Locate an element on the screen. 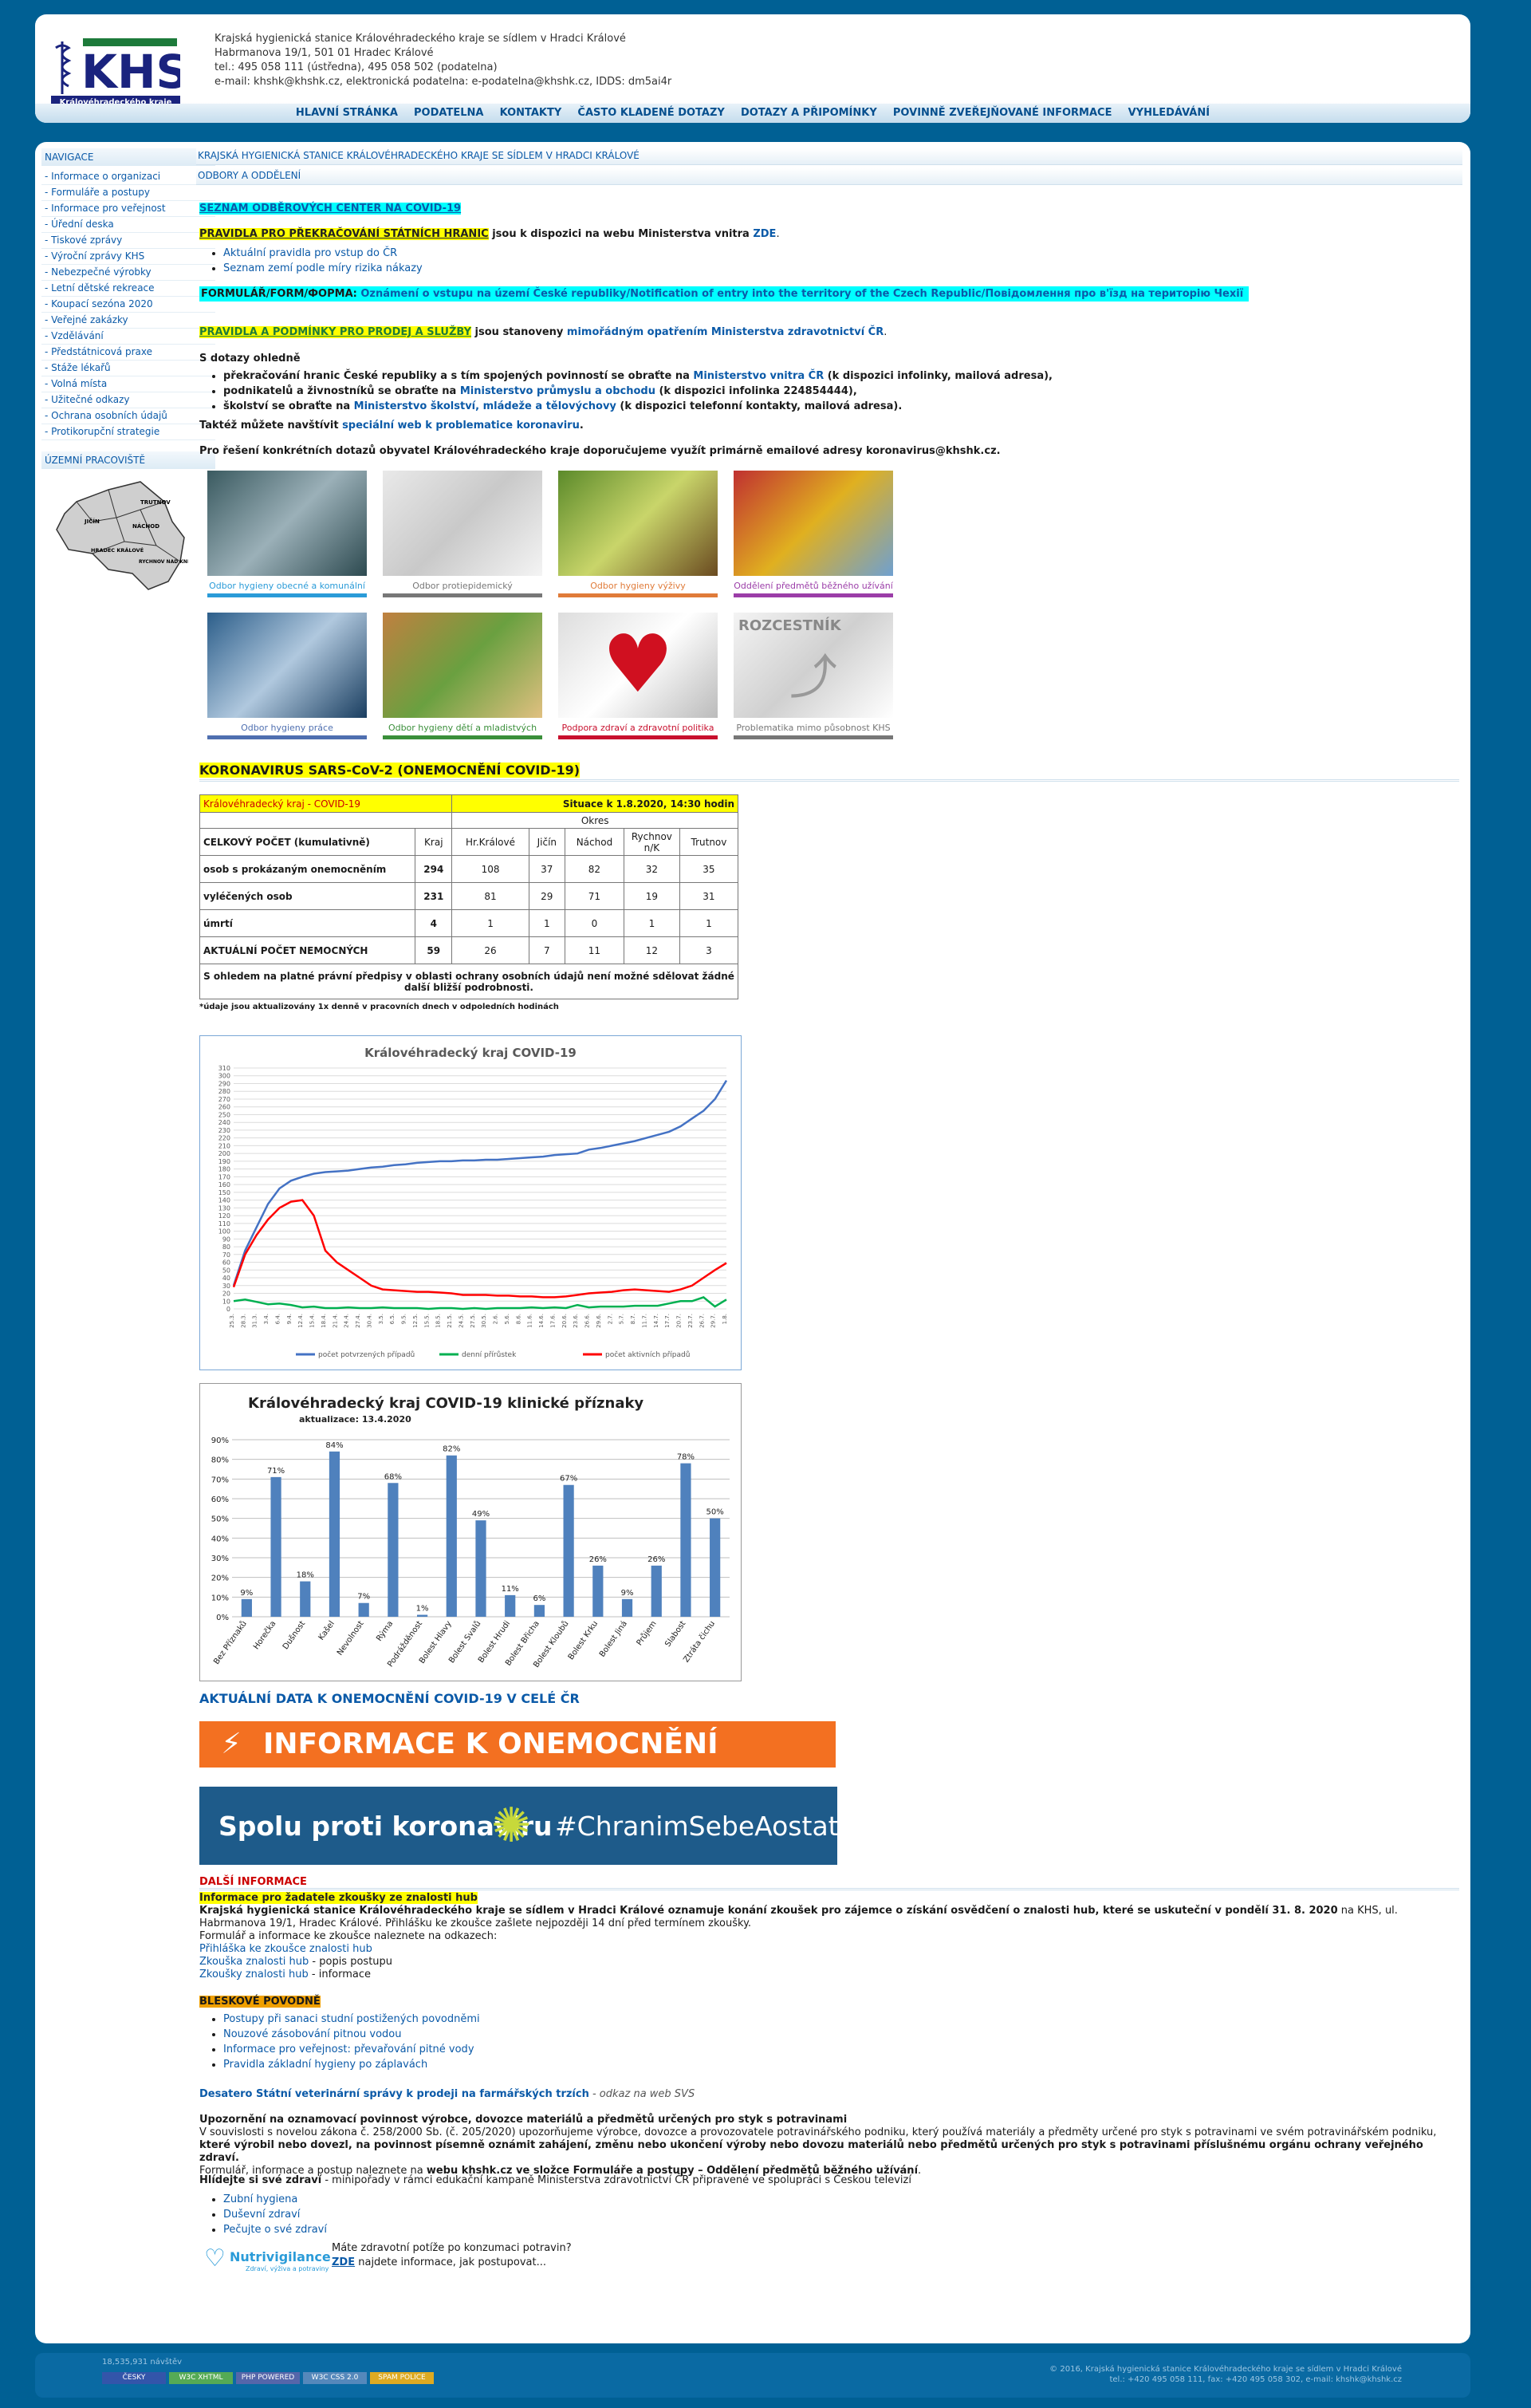 This screenshot has height=2408, width=1531. khs-logo: KHS Královéhradeckého kraje is located at coordinates (120, 71).